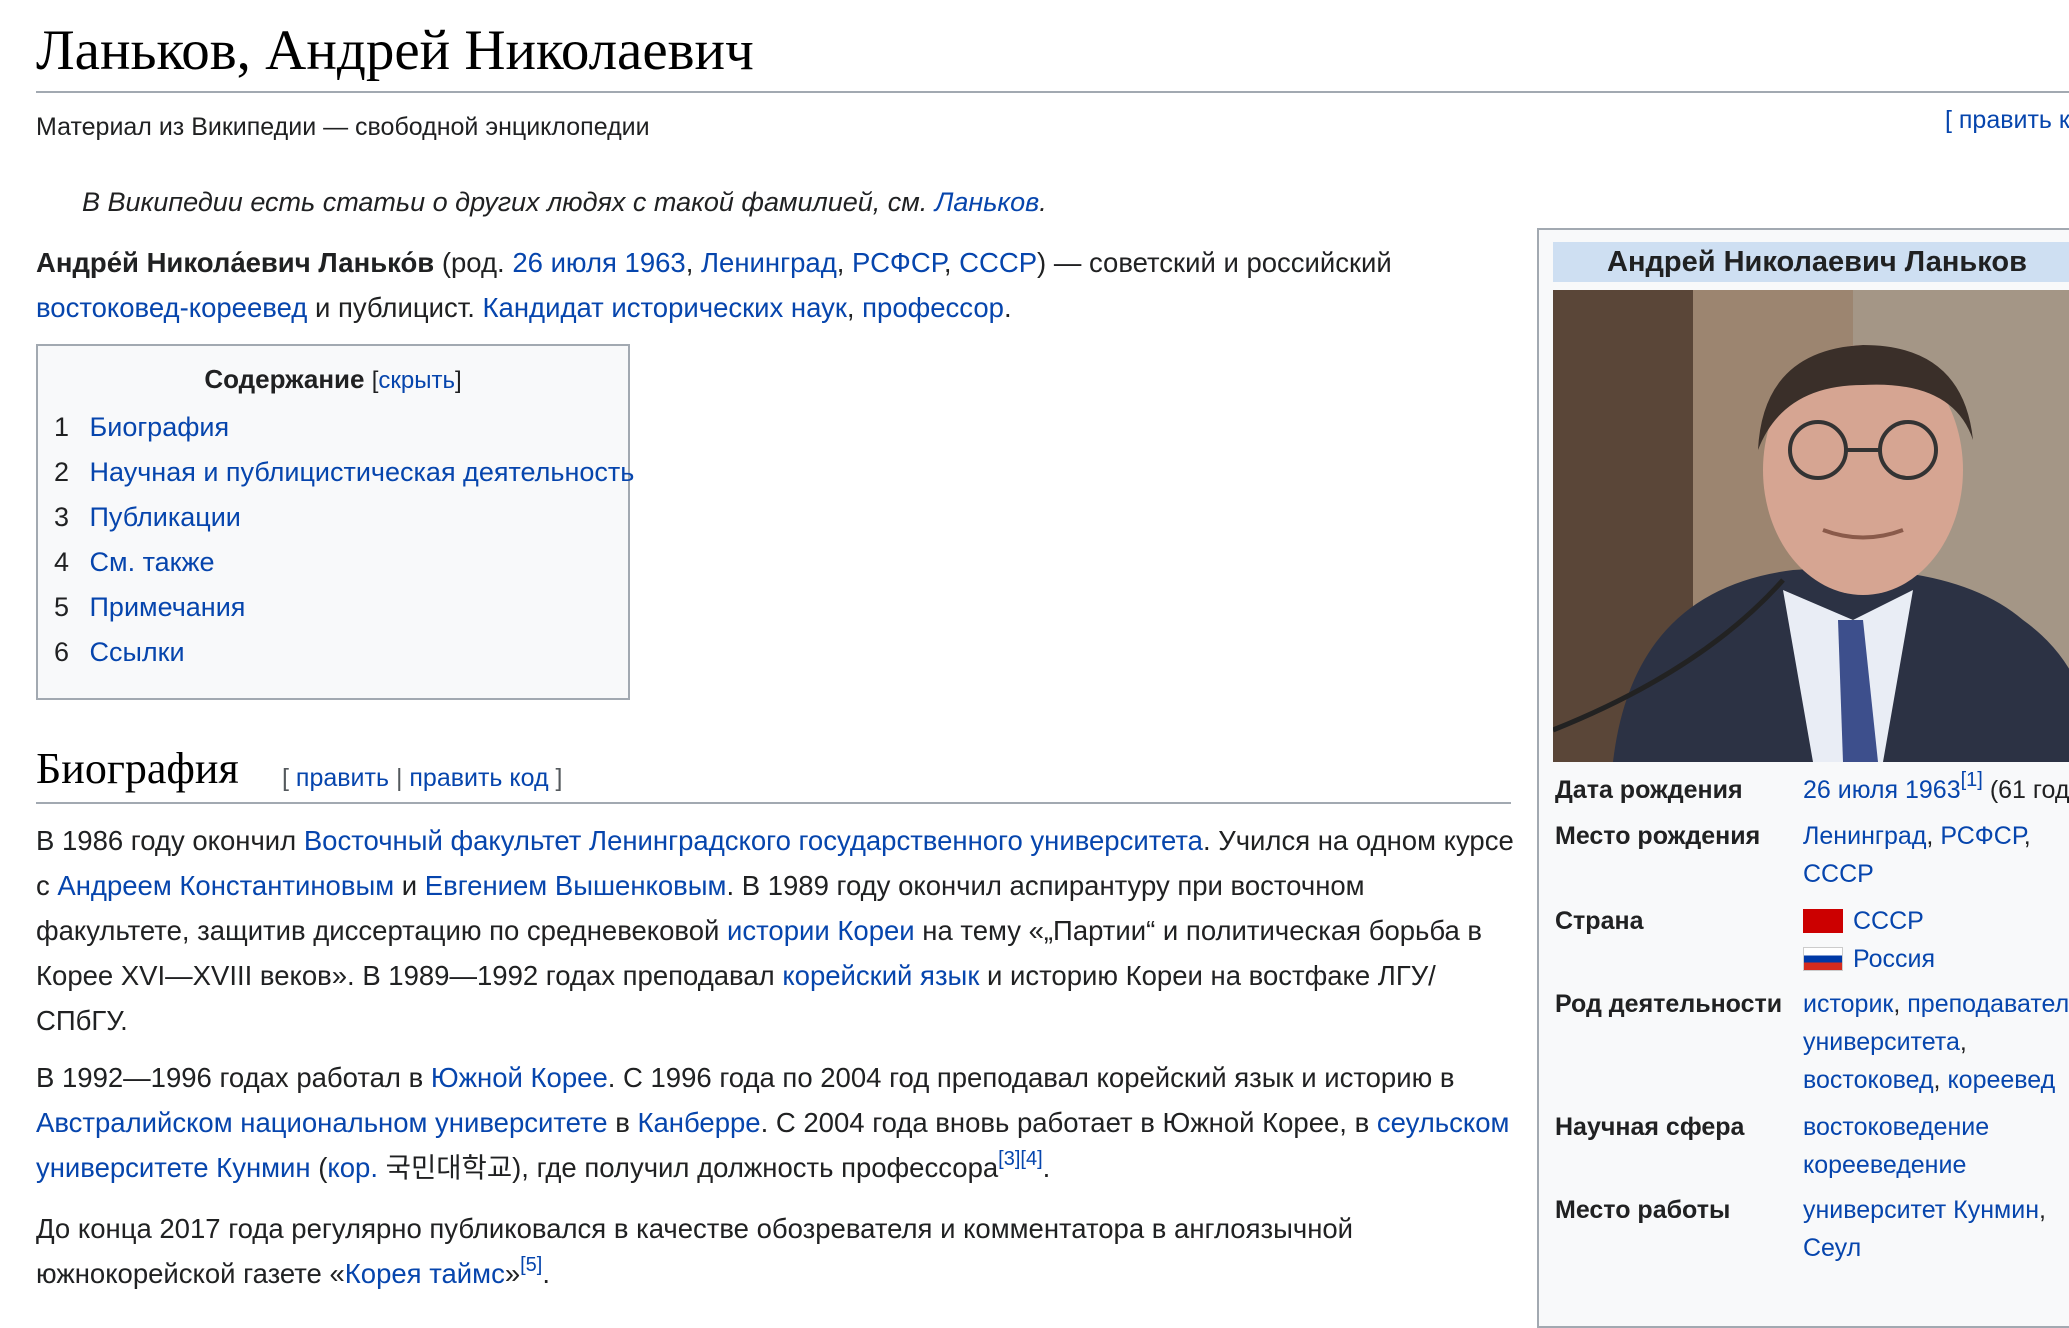 This screenshot has height=1328, width=2069. Describe the element at coordinates (341, 607) in the screenshot. I see `toc-item: 5 Примечания` at that location.